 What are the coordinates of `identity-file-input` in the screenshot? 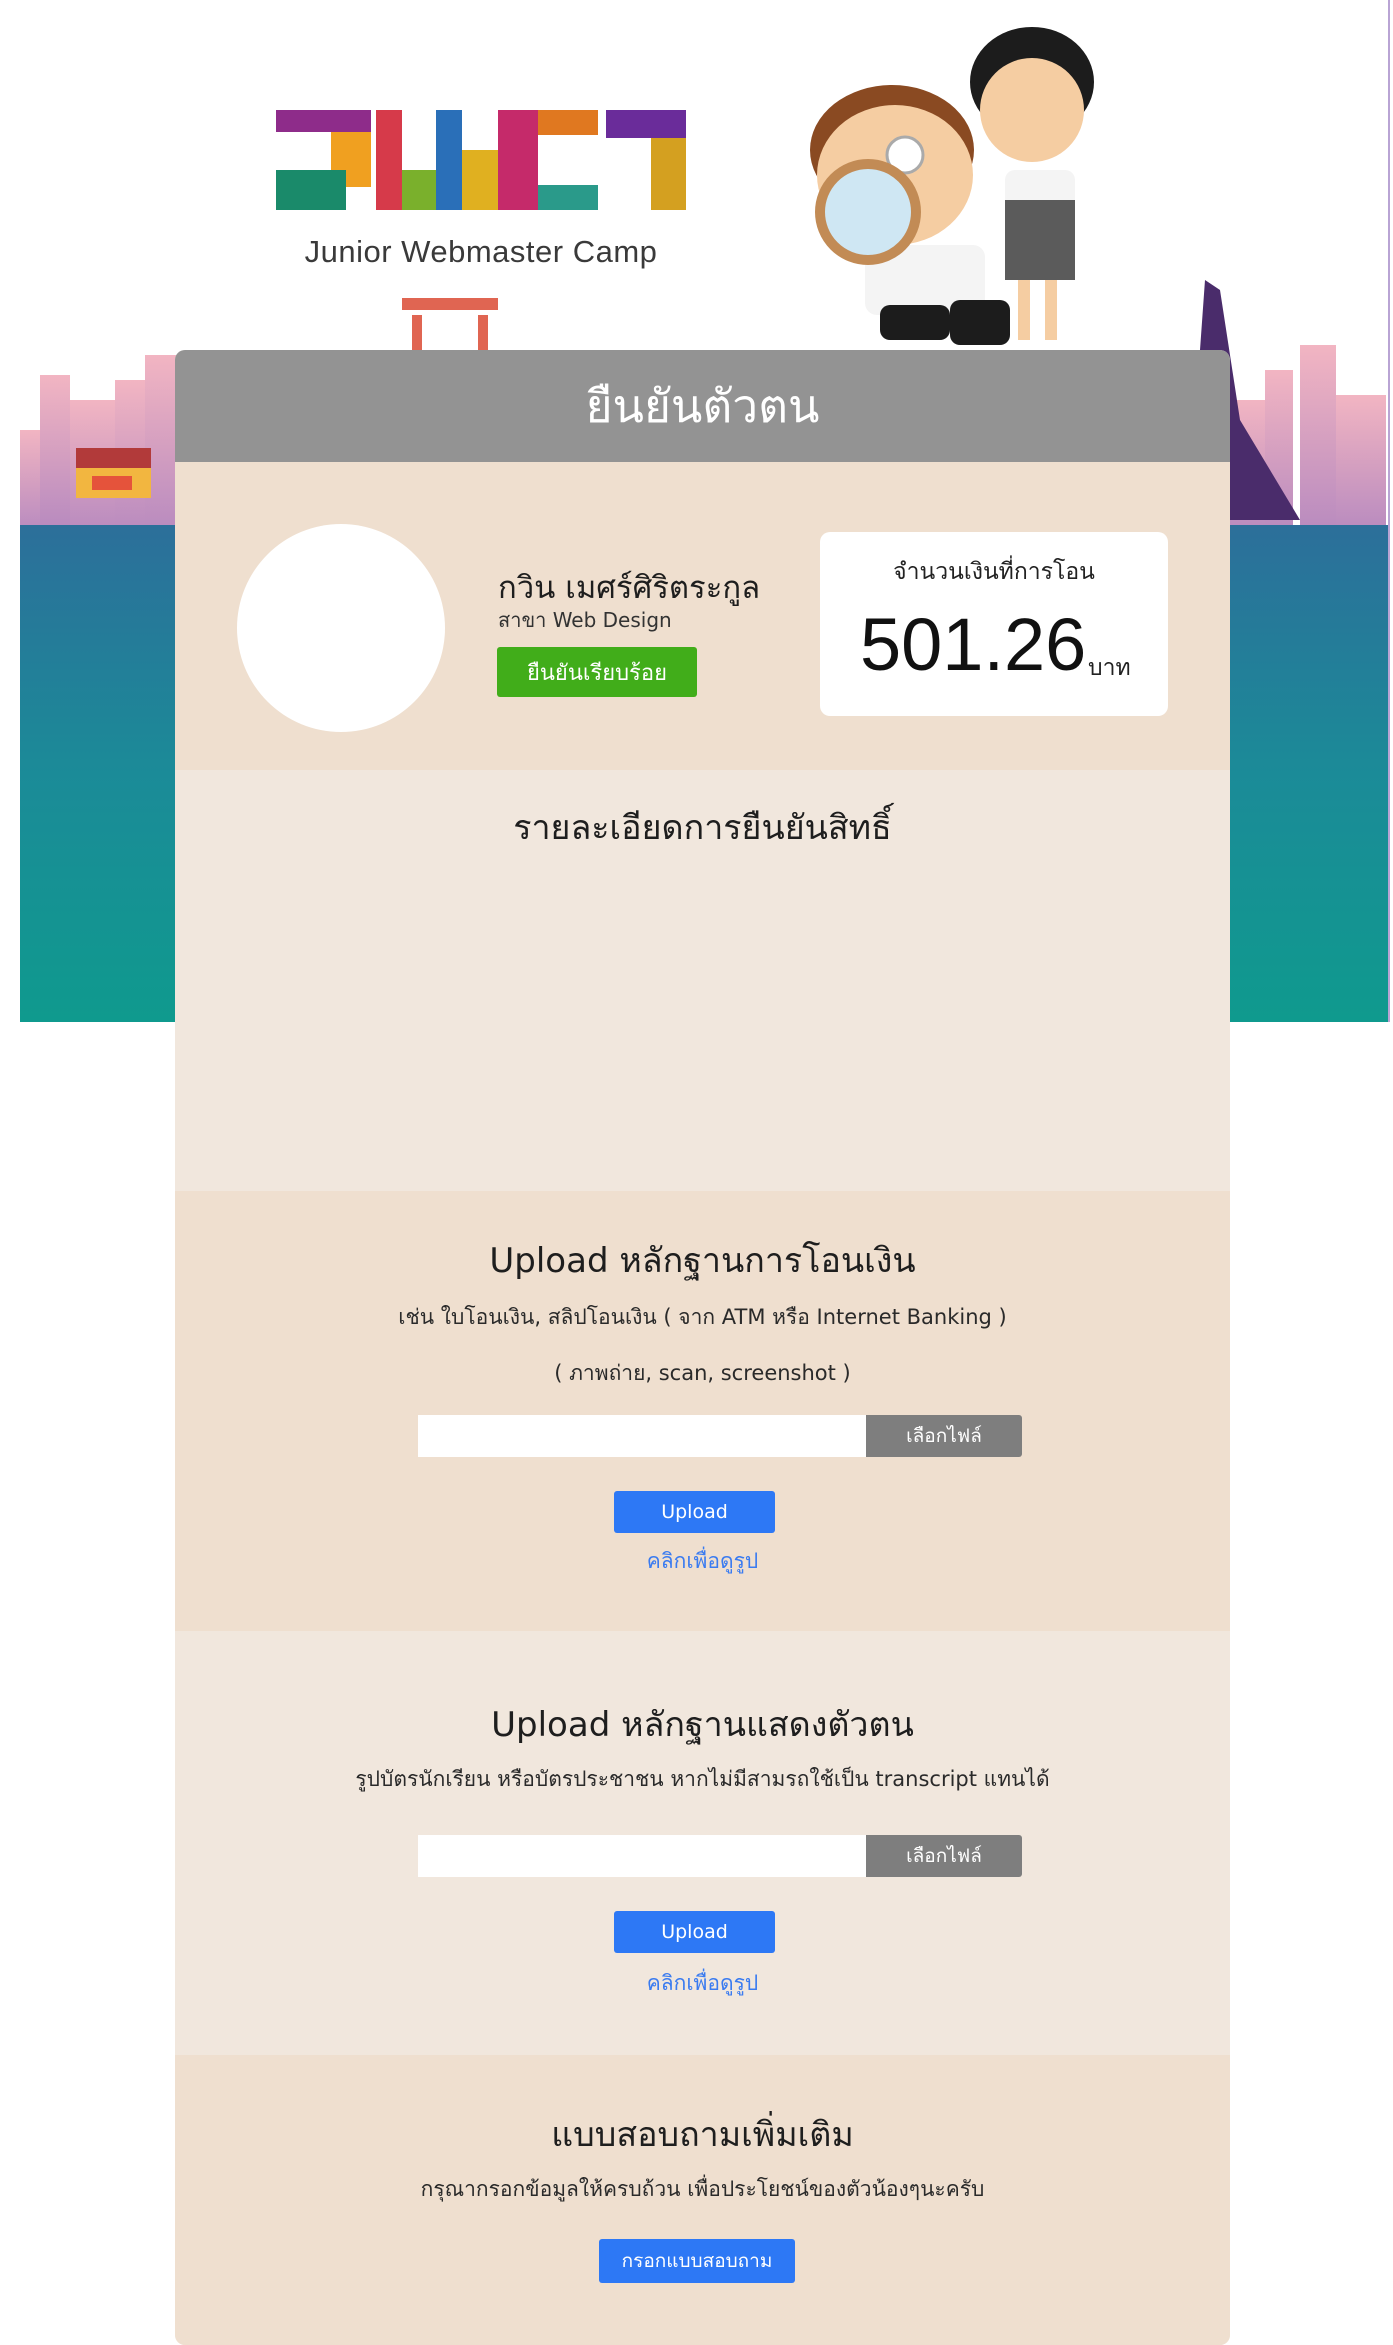 It's located at (642, 1856).